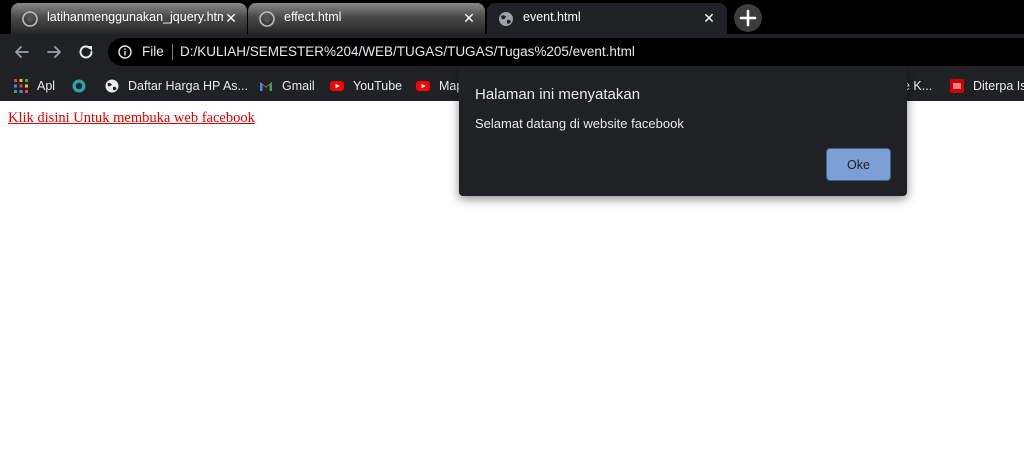 This screenshot has height=460, width=1024. What do you see at coordinates (439, 86) in the screenshot?
I see `bookmark-map: Map` at bounding box center [439, 86].